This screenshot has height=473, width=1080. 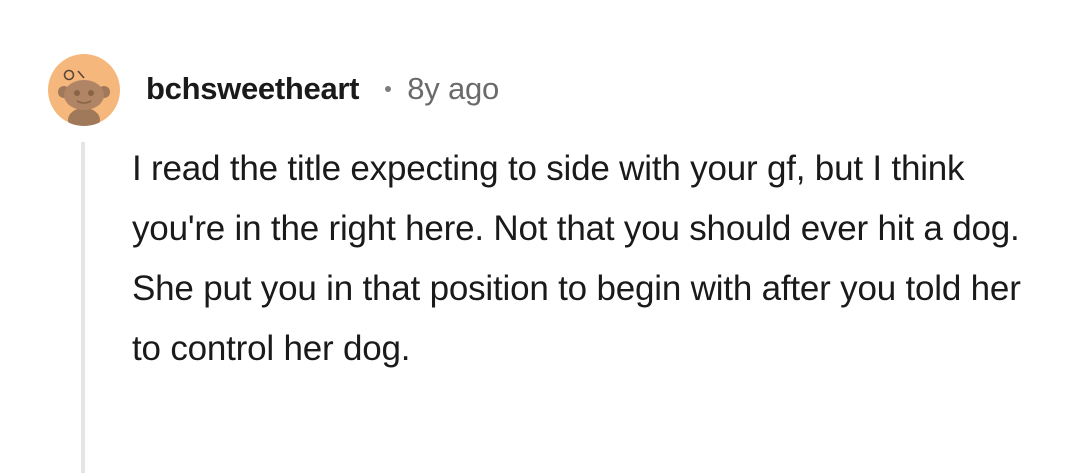 I want to click on dot-separator-icon, so click(x=388, y=89).